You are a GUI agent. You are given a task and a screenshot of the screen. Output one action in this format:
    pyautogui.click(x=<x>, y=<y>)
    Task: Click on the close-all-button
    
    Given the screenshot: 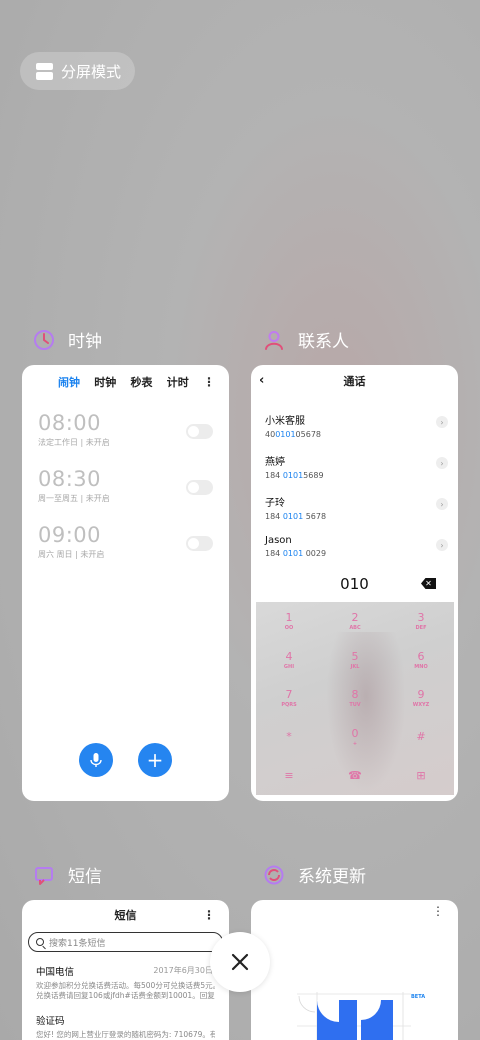 What is the action you would take?
    pyautogui.click(x=240, y=962)
    